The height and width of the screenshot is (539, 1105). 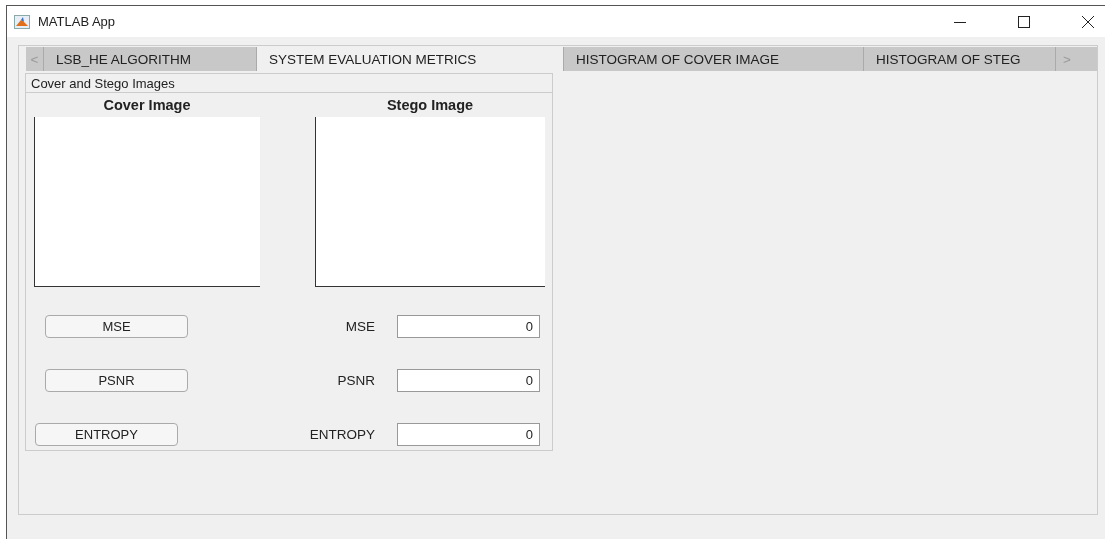 I want to click on metric-label: ENTROPY, so click(x=341, y=434).